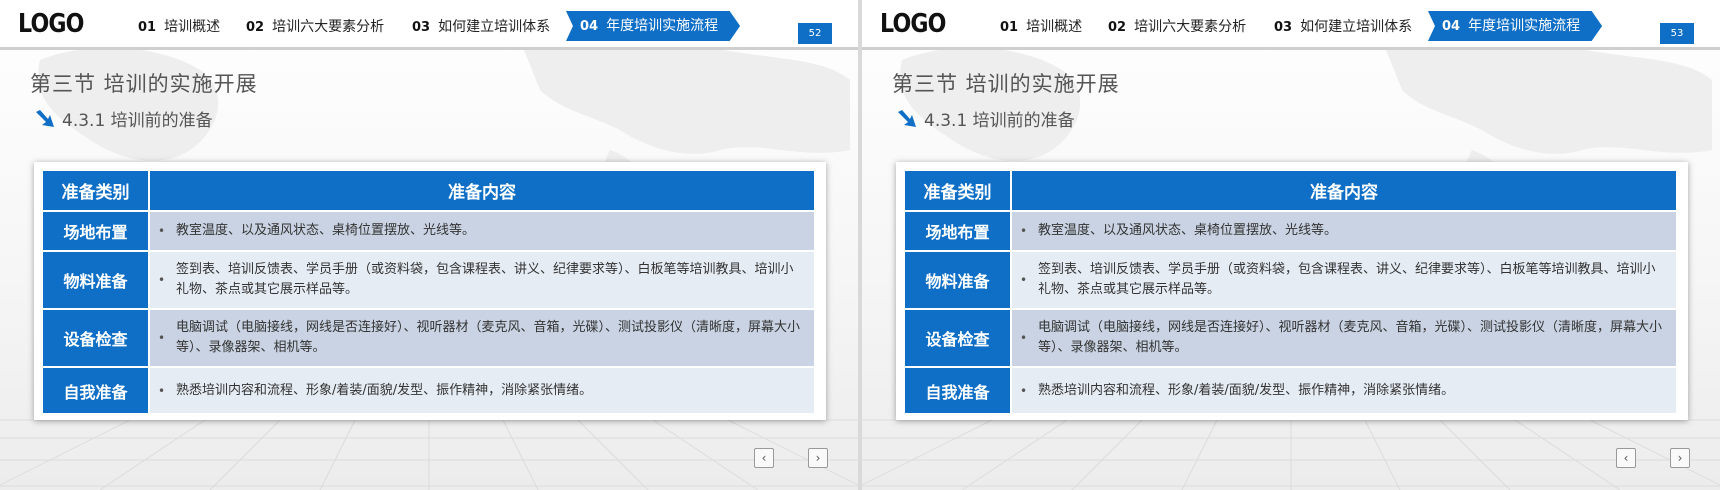 The image size is (1720, 490). I want to click on page-number-badge: 53, so click(1677, 33).